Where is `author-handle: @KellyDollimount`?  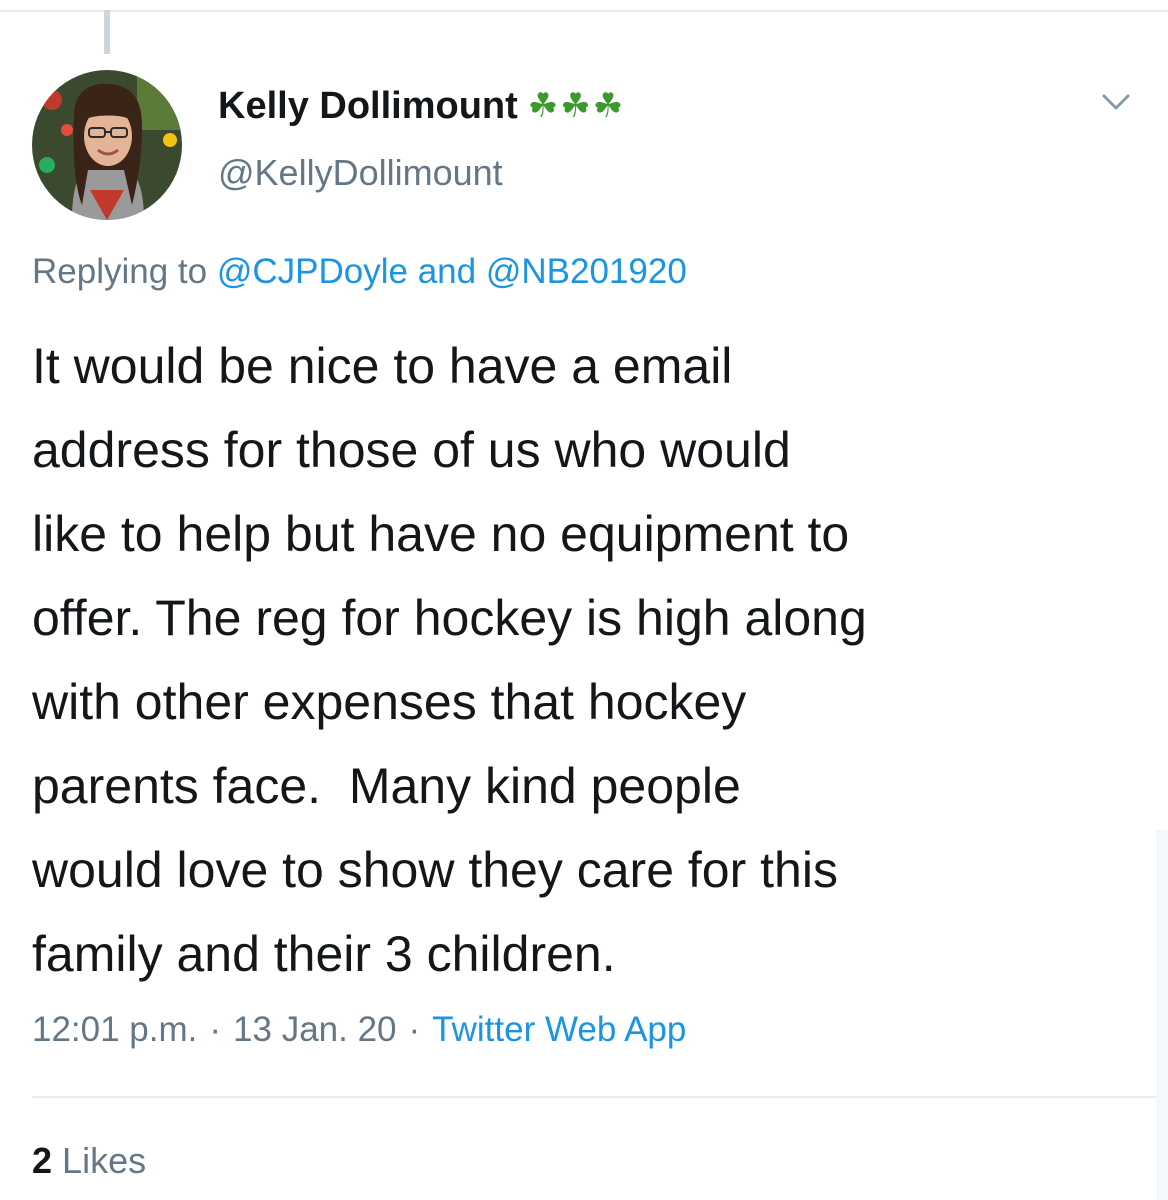 author-handle: @KellyDollimount is located at coordinates (360, 173).